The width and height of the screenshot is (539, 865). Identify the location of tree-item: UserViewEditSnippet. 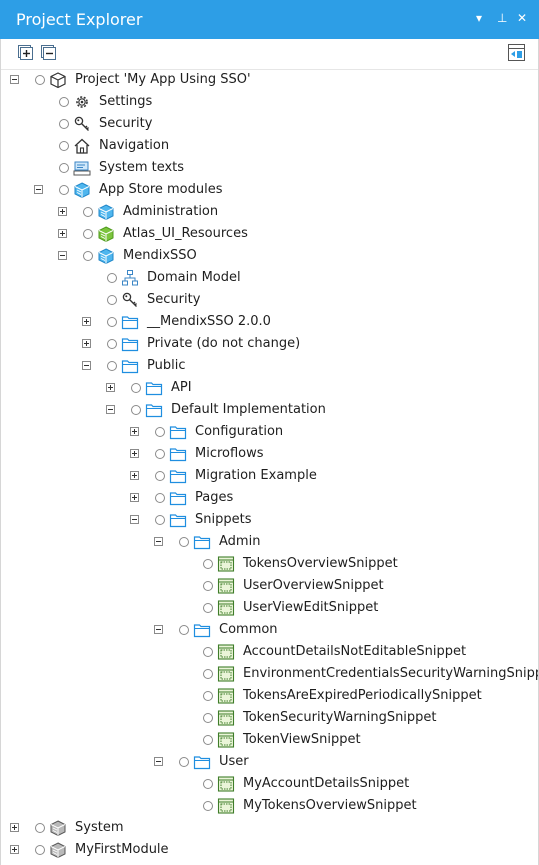
(269, 608).